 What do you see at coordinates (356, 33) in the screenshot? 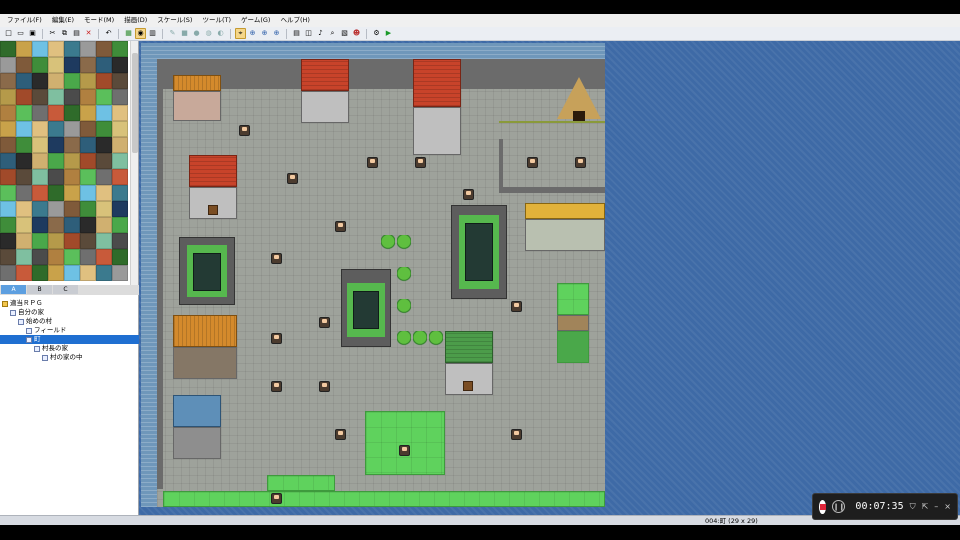
I see `character-gen-icon: ☻` at bounding box center [356, 33].